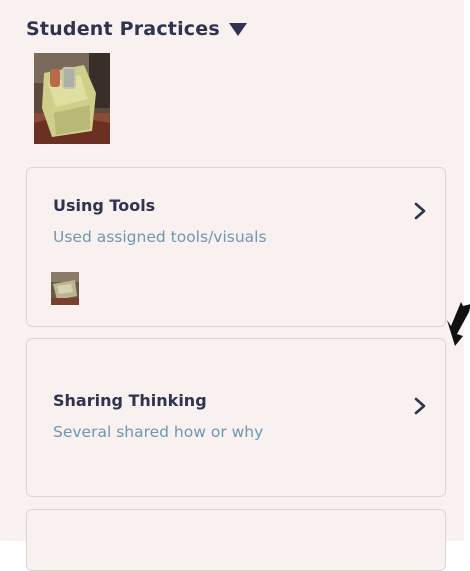 Image resolution: width=470 pixels, height=571 pixels. I want to click on card-title: Using Tools, so click(104, 205).